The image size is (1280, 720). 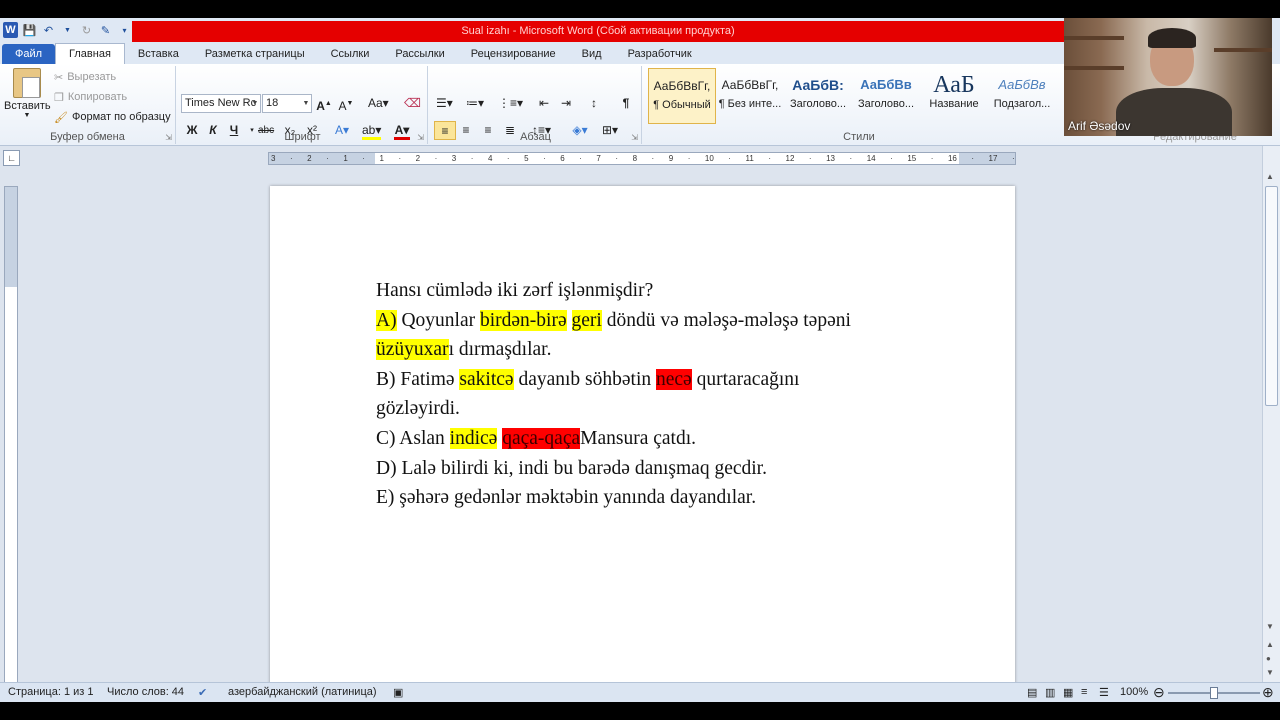 What do you see at coordinates (1174, 112) in the screenshot?
I see `person-body` at bounding box center [1174, 112].